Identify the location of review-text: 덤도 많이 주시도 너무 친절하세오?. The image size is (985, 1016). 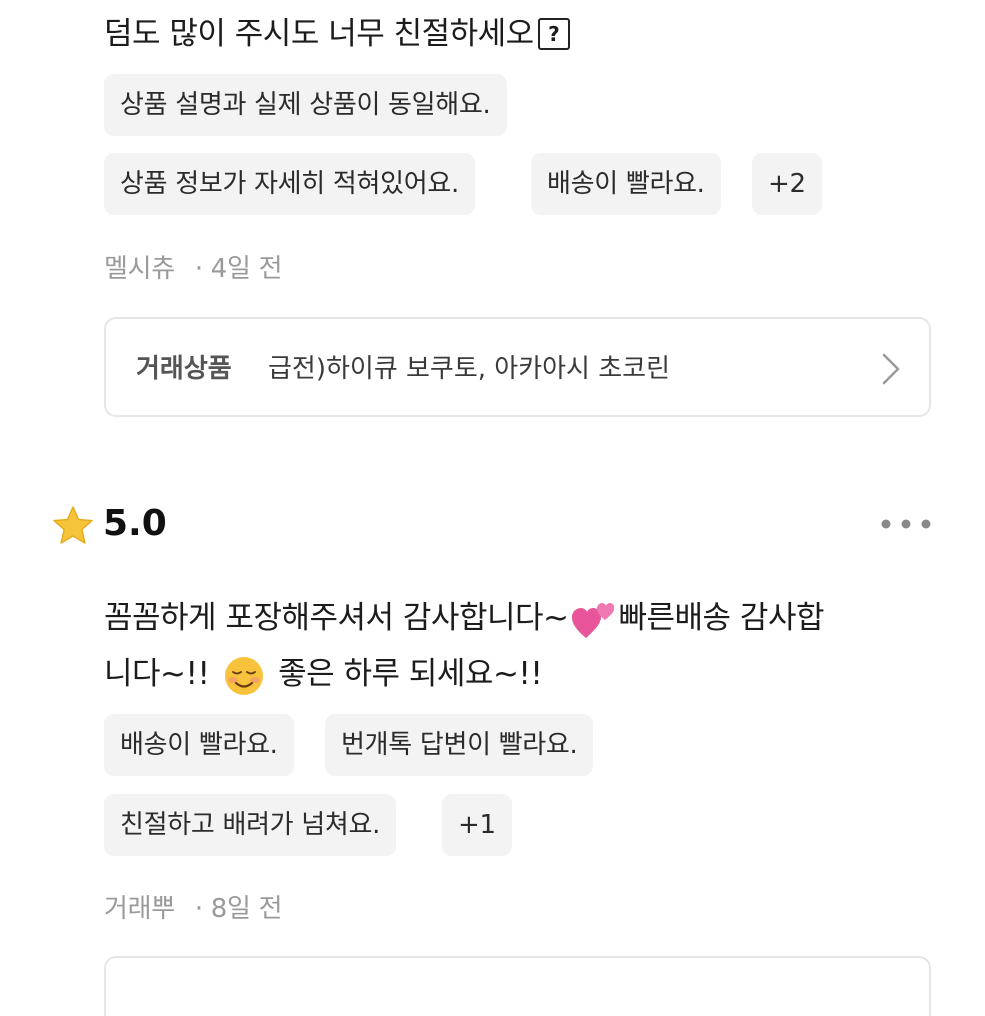
(337, 34).